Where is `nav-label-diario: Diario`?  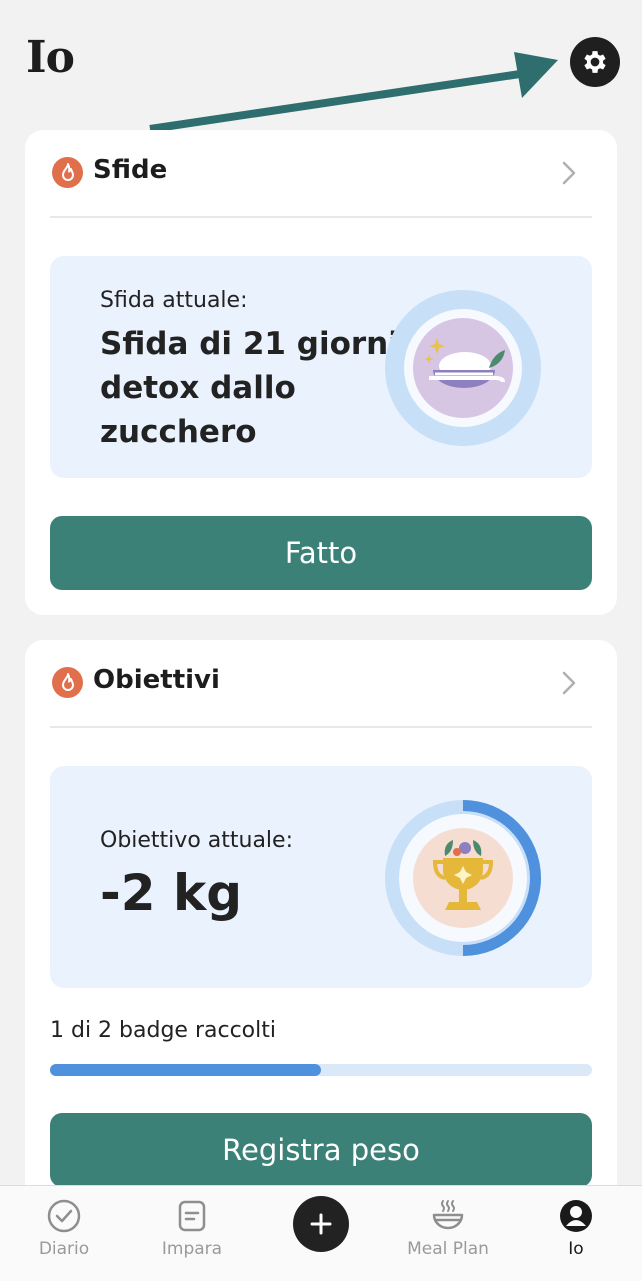
nav-label-diario: Diario is located at coordinates (64, 1249).